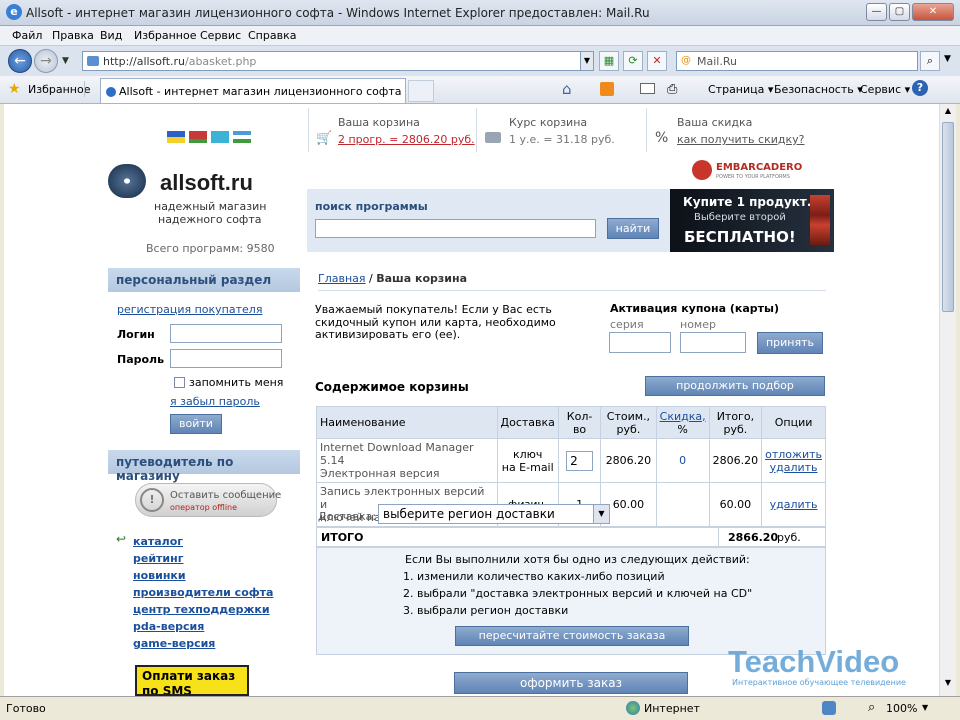 The image size is (960, 720). What do you see at coordinates (73, 35) in the screenshot?
I see `menu-edit: Правка` at bounding box center [73, 35].